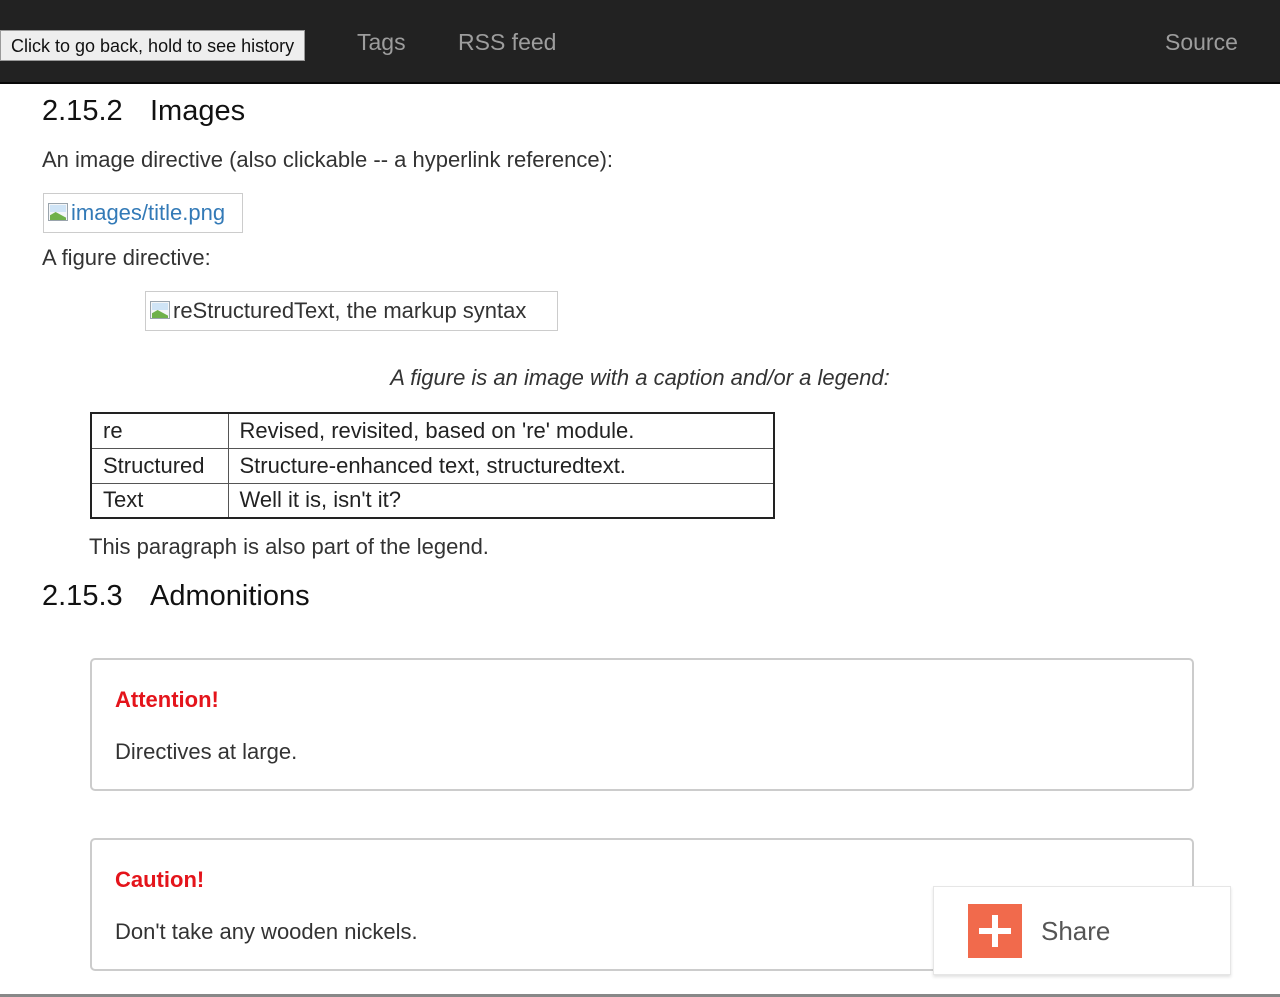 The image size is (1280, 997). What do you see at coordinates (159, 465) in the screenshot?
I see `legend-term: Structured` at bounding box center [159, 465].